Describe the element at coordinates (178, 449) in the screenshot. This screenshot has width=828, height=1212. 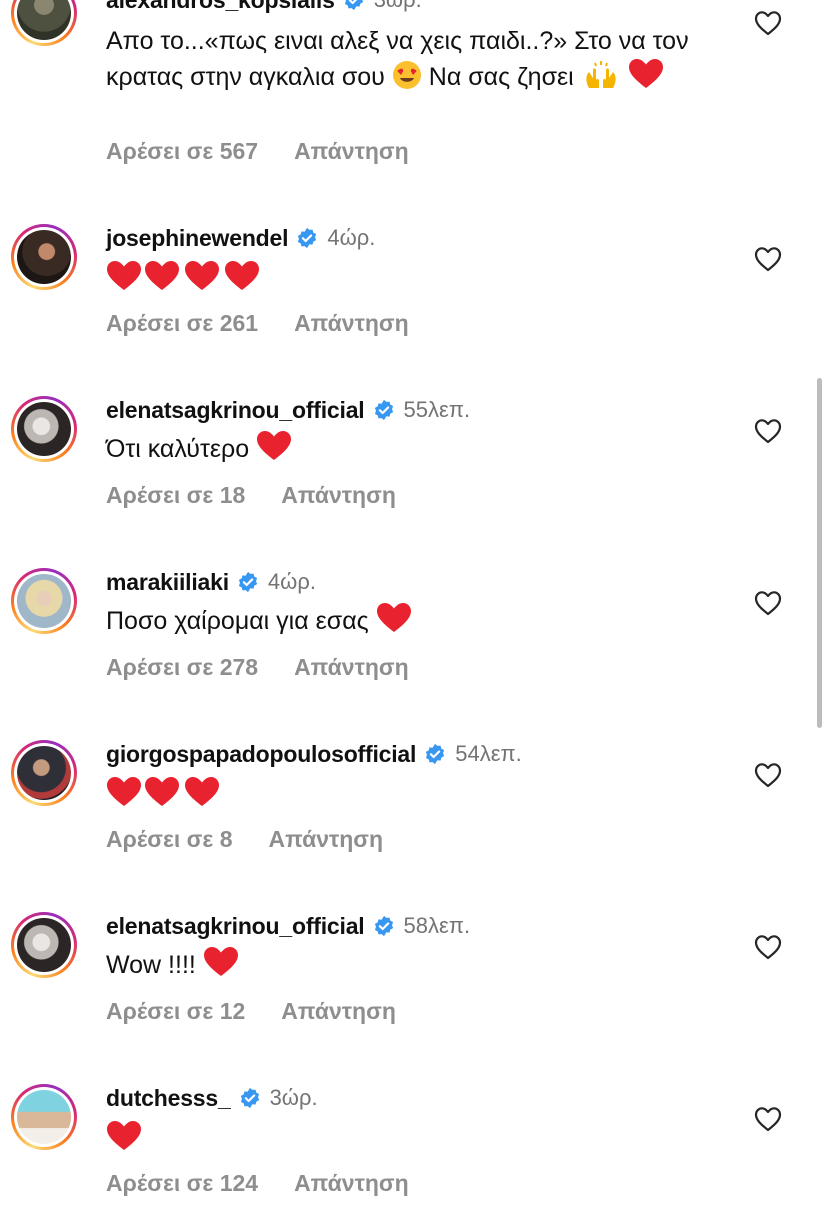
I see `comment-text: Ότι καλύτερο` at that location.